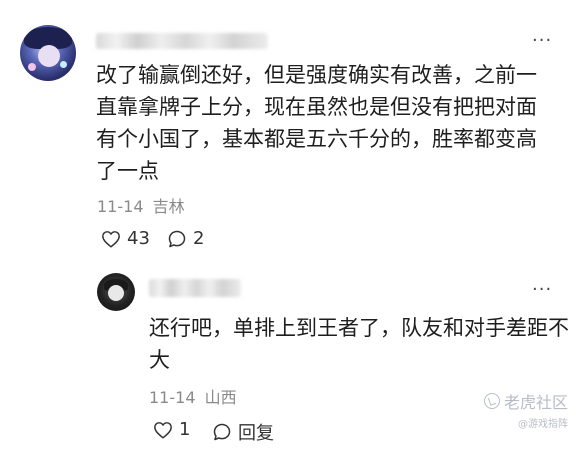 Image resolution: width=576 pixels, height=450 pixels. I want to click on watermark: 老虎社区 @游戏指阵, so click(525, 409).